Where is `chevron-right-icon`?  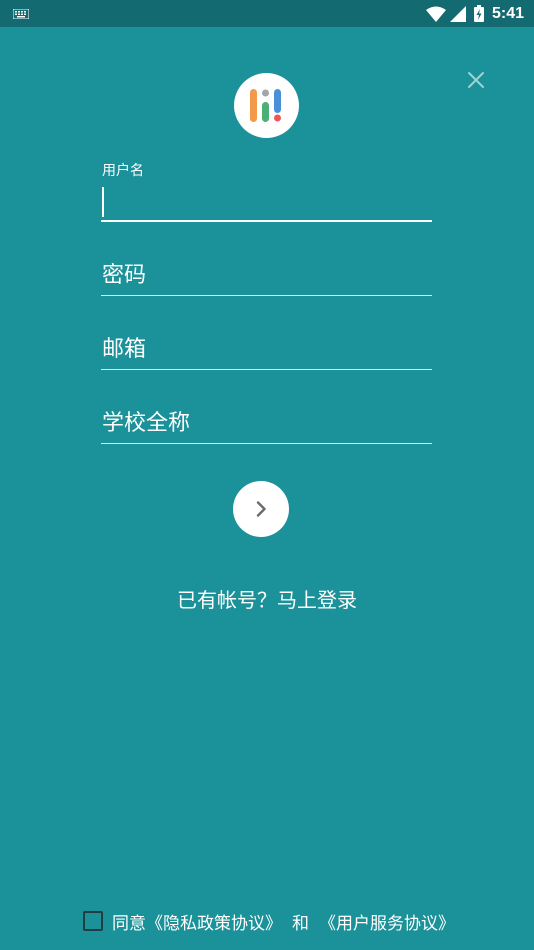 chevron-right-icon is located at coordinates (261, 509).